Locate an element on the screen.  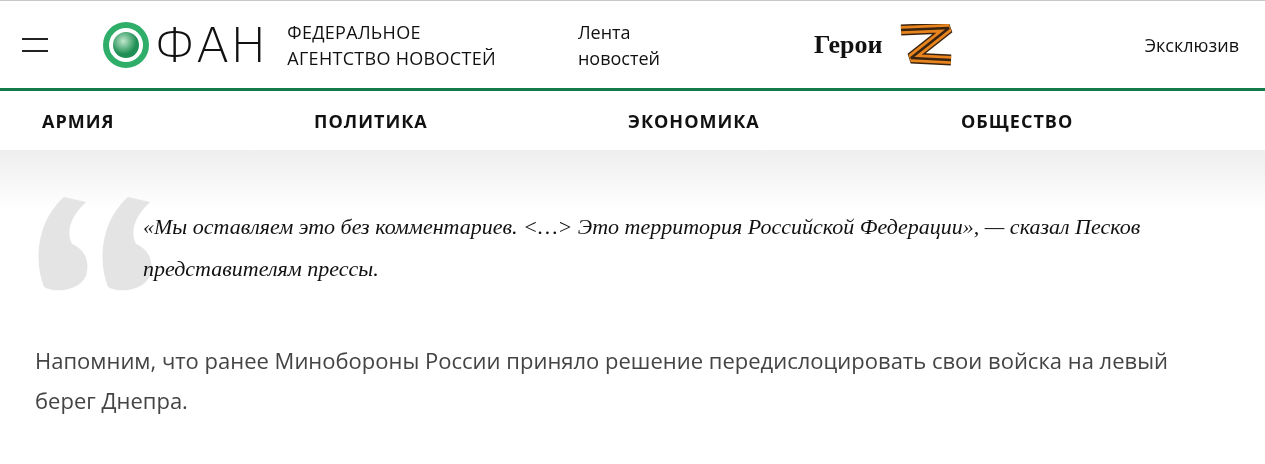
article-paragraph: Напомним, что ранее Минобороны России приняло решение передислоцировать свои войска на левый берег Днепра. is located at coordinates (602, 380).